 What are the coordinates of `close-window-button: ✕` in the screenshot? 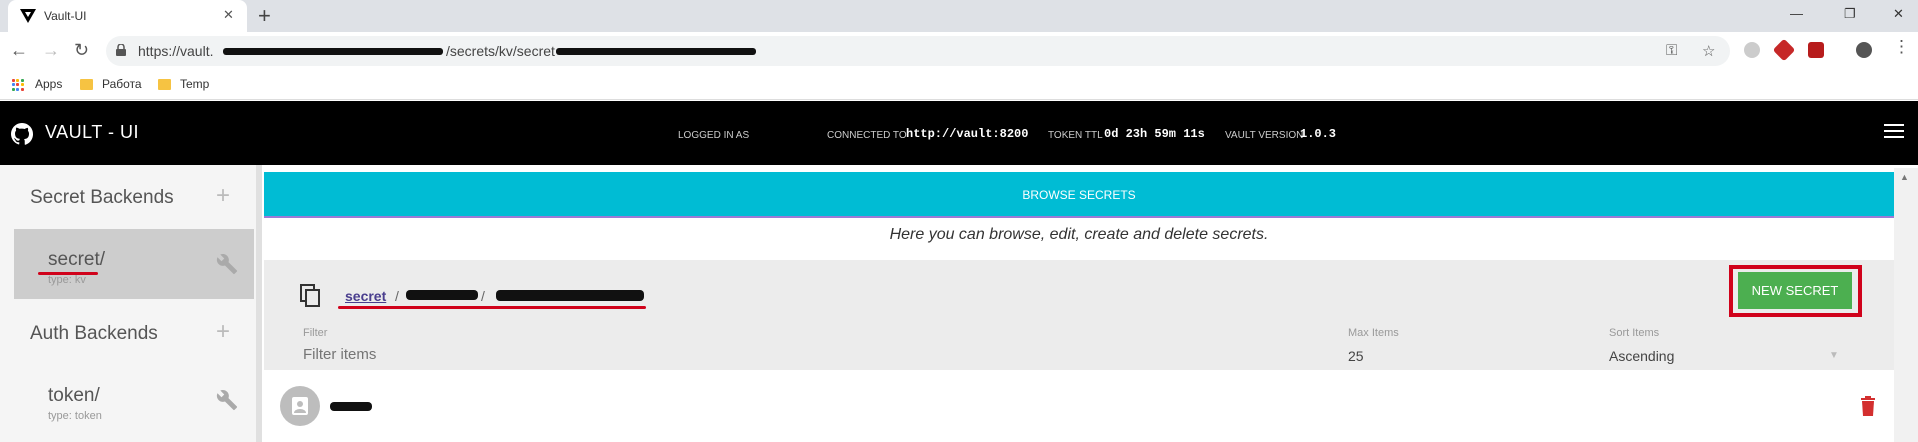 It's located at (1898, 14).